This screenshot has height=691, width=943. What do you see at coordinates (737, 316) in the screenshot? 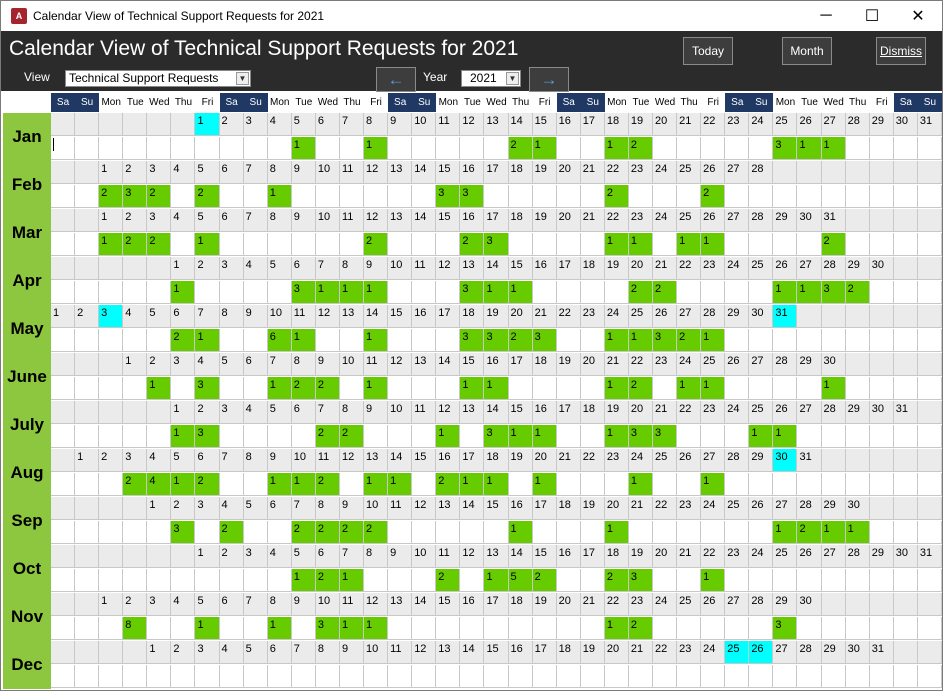
I see `day-cell: 29` at bounding box center [737, 316].